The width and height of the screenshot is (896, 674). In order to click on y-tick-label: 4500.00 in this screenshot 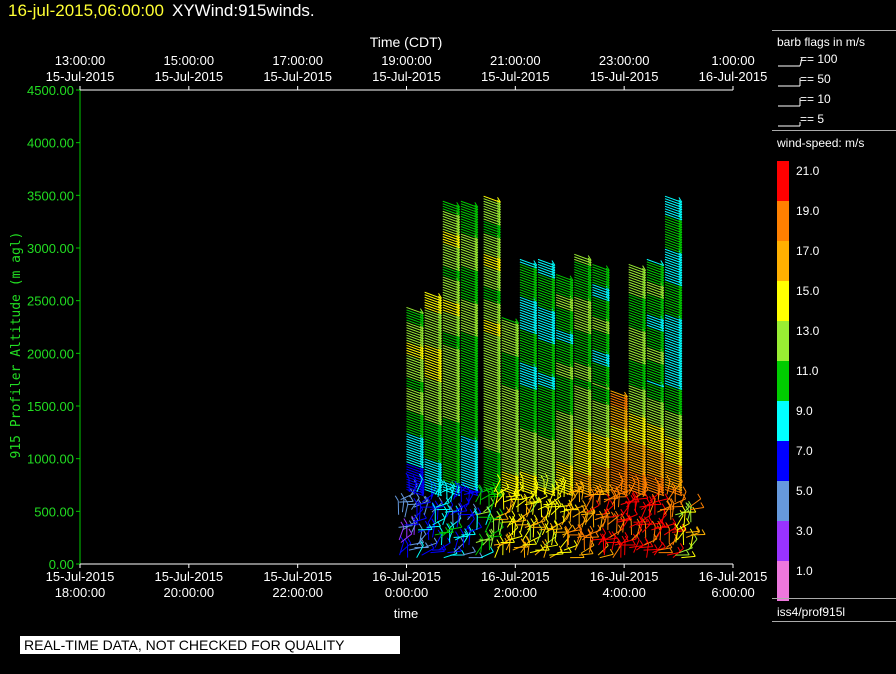, I will do `click(50, 90)`.